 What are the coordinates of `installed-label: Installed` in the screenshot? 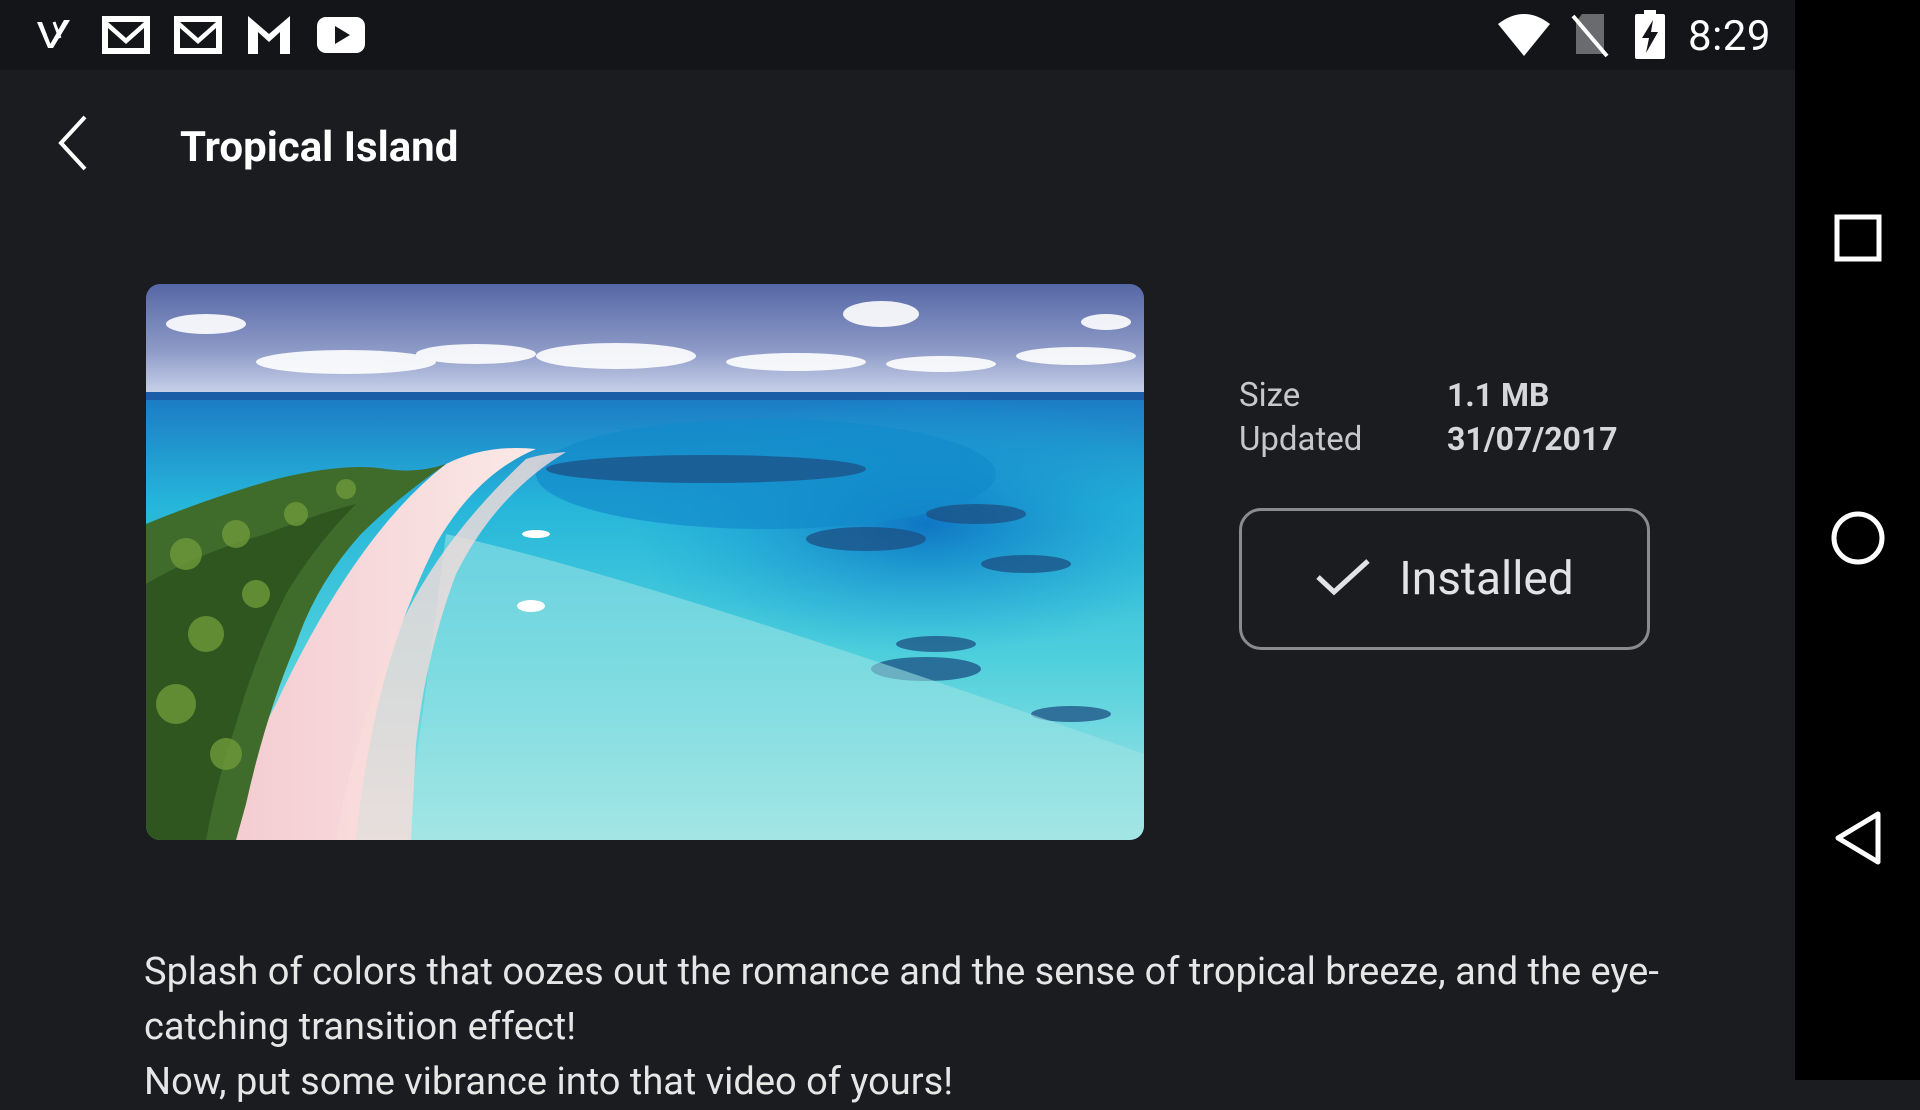 It's located at (1486, 579).